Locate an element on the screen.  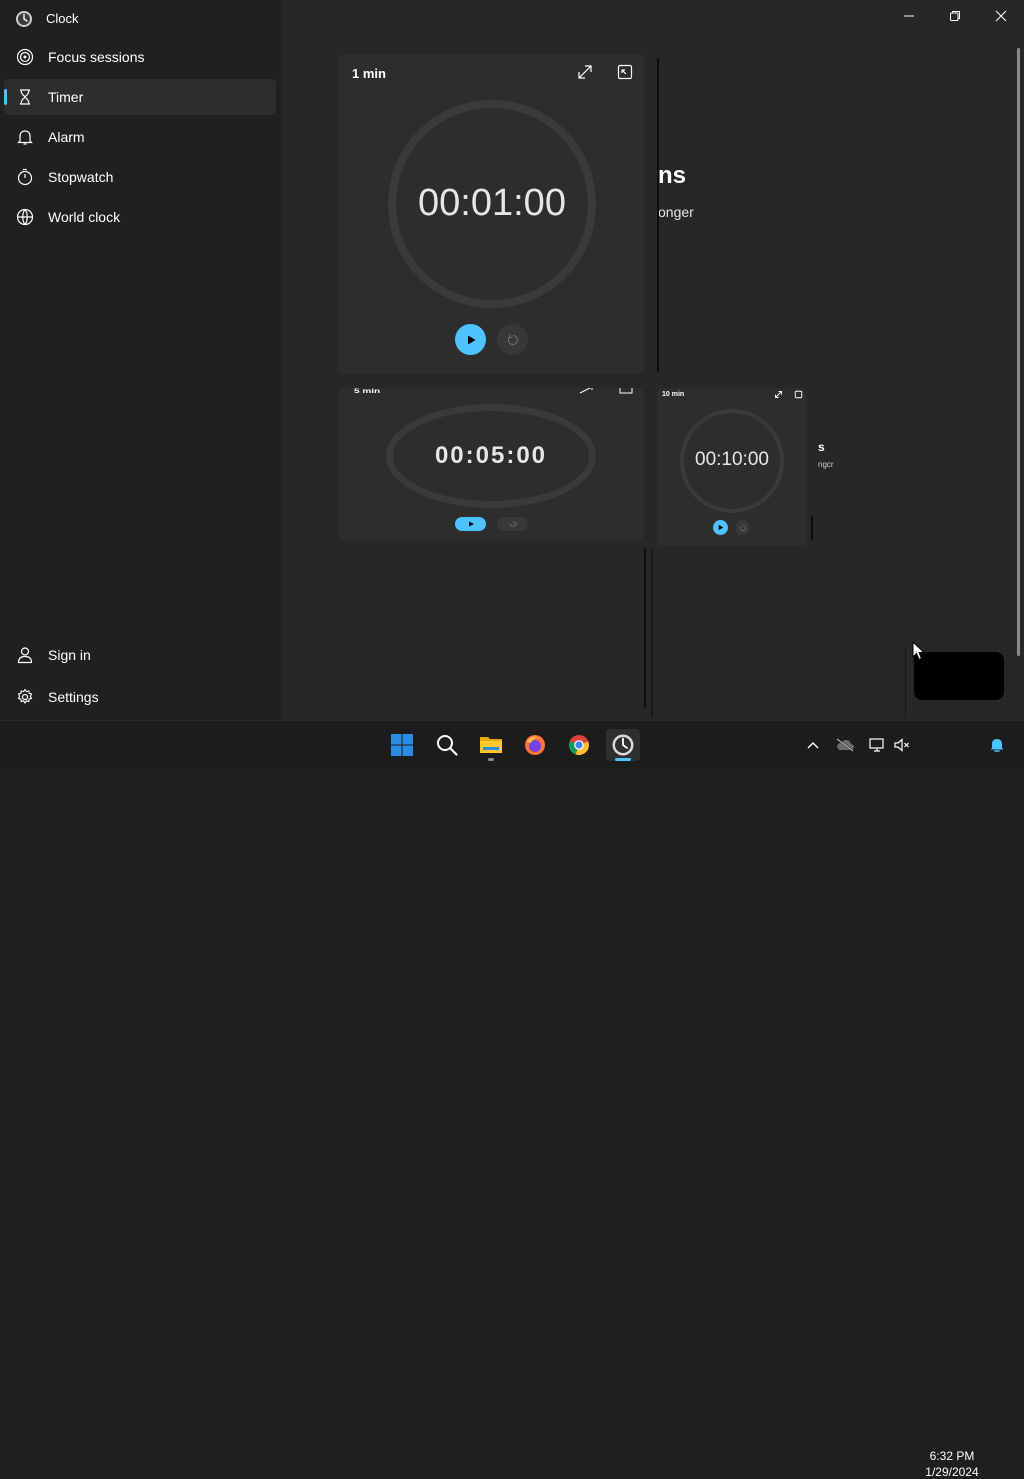
search-icon is located at coordinates (447, 745).